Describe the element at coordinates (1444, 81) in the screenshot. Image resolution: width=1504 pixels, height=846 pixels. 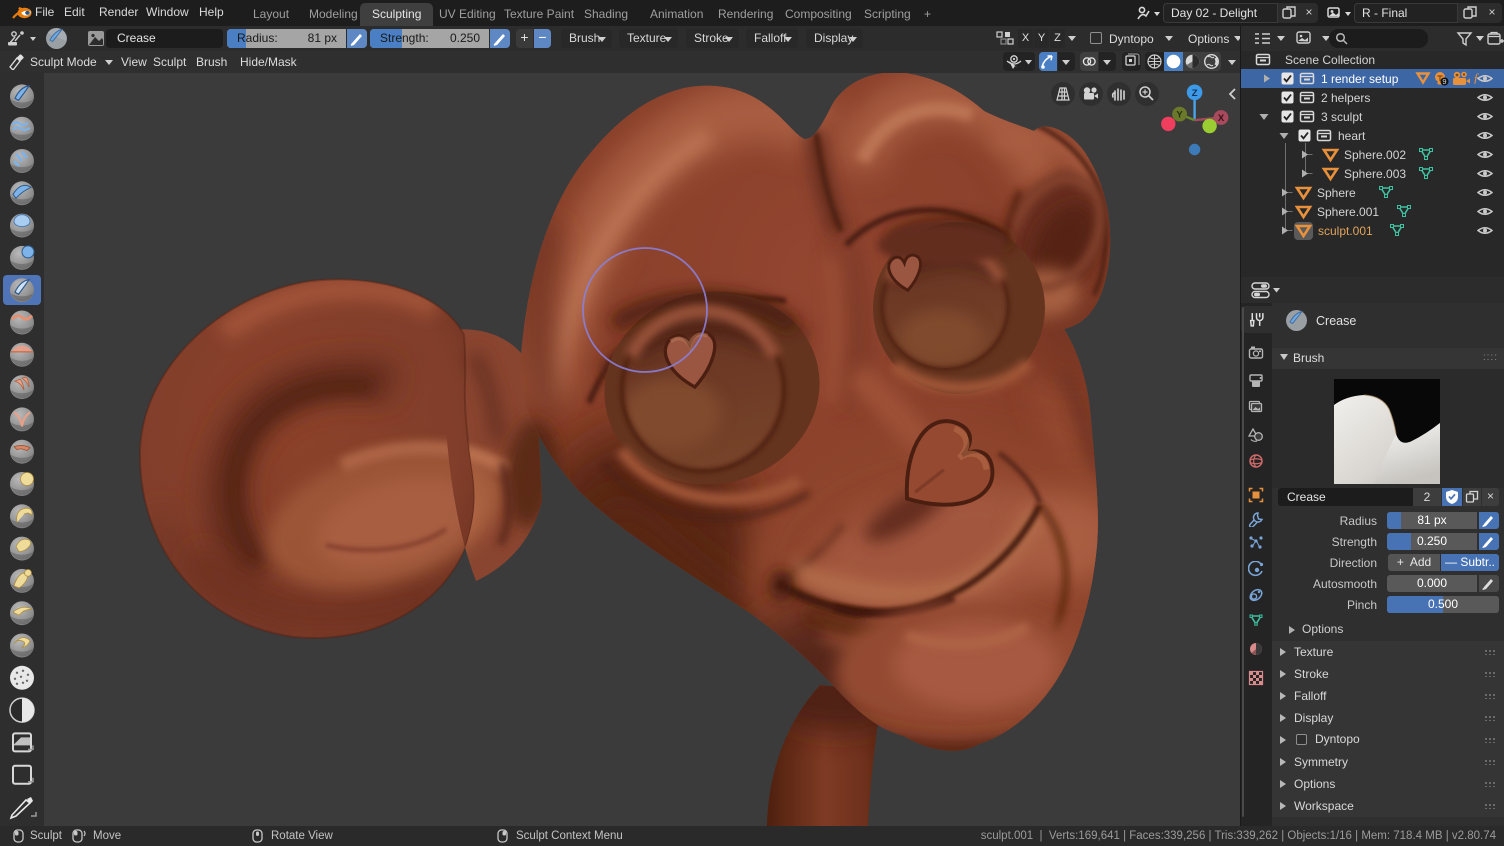
I see `svg-text: 9` at that location.